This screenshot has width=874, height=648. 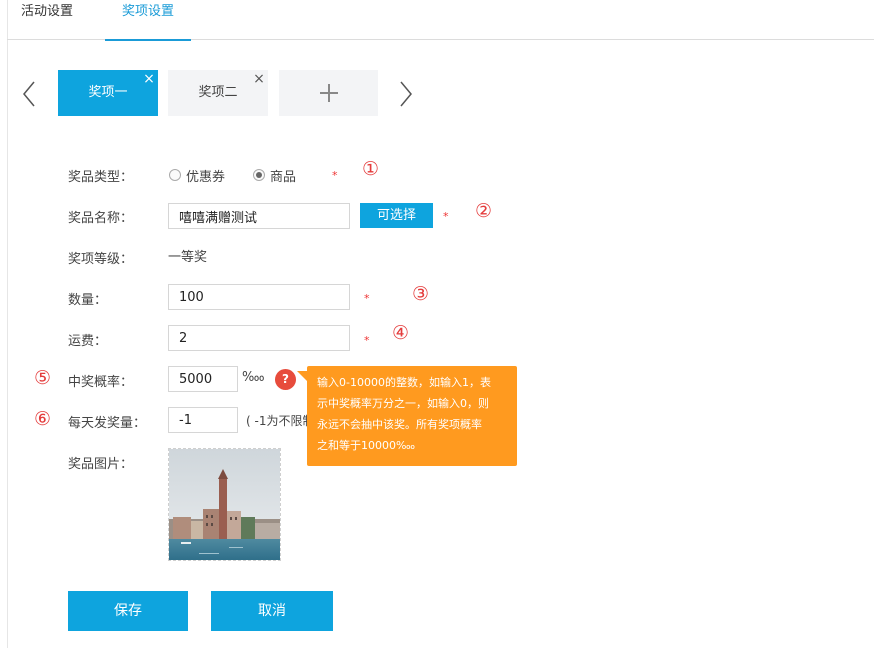 What do you see at coordinates (30, 94) in the screenshot?
I see `prev-arrow-icon` at bounding box center [30, 94].